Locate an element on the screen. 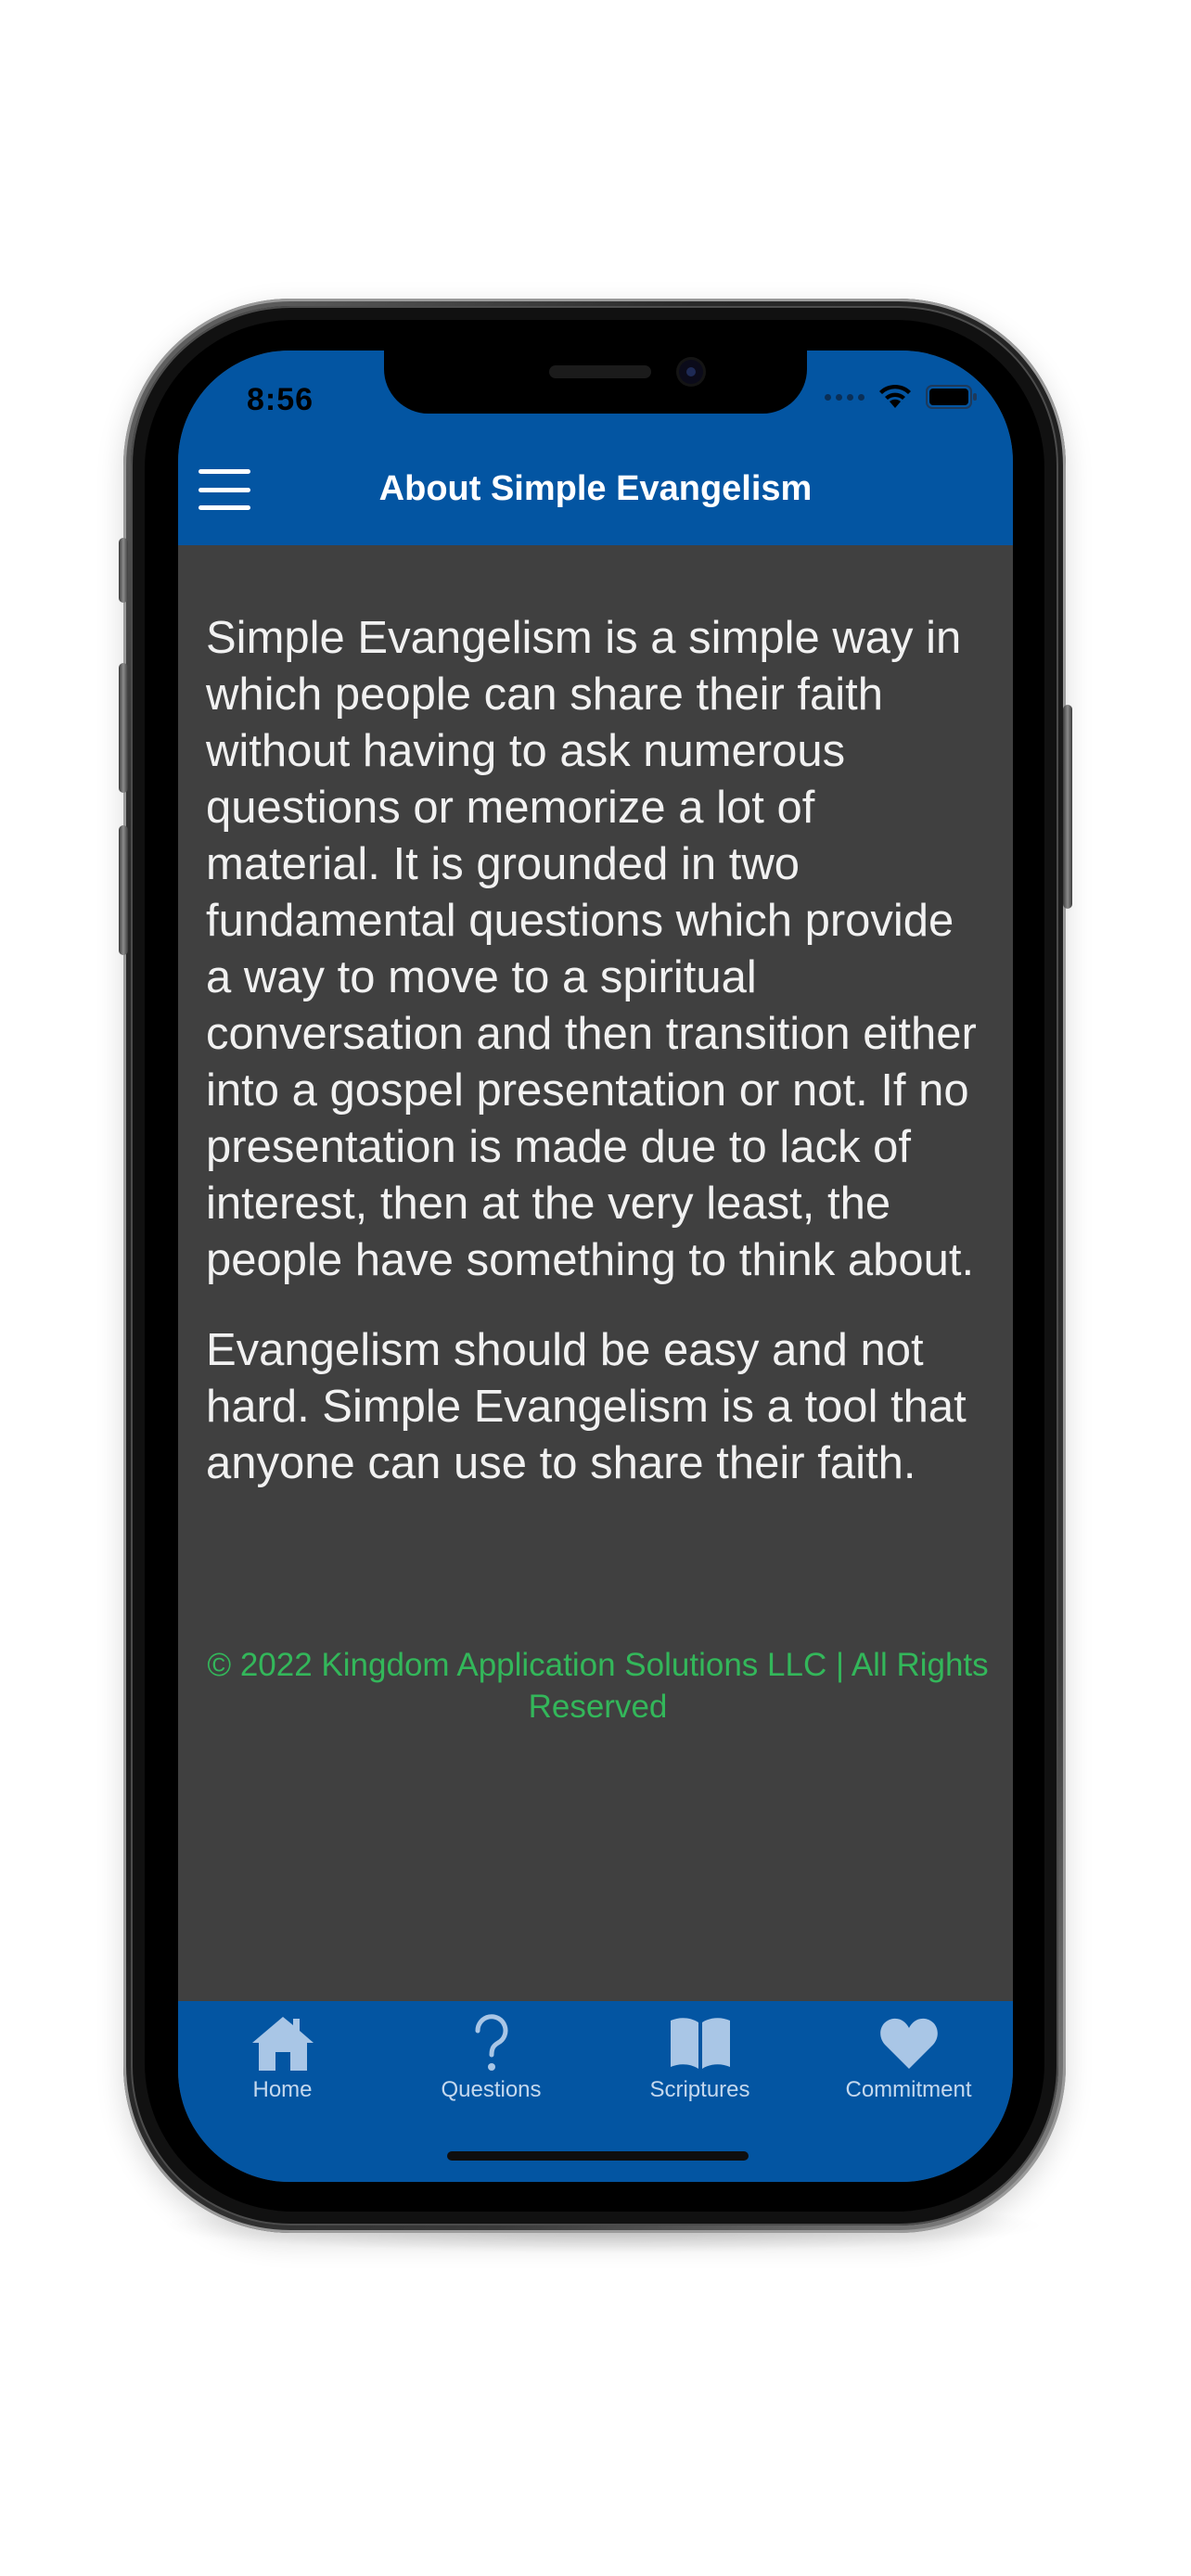 The image size is (1191, 2576). status-time: 8:56 is located at coordinates (280, 400).